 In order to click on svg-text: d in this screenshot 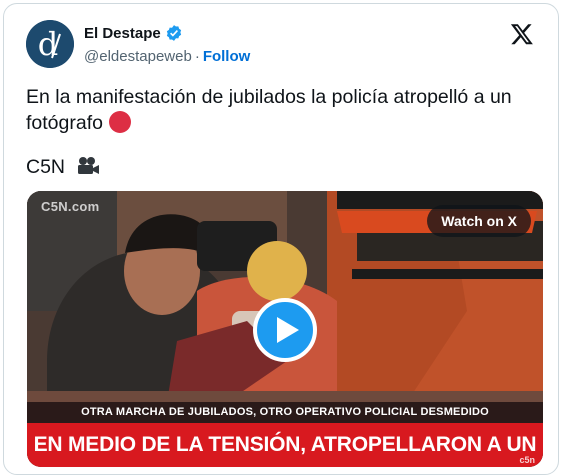, I will do `click(48, 44)`.